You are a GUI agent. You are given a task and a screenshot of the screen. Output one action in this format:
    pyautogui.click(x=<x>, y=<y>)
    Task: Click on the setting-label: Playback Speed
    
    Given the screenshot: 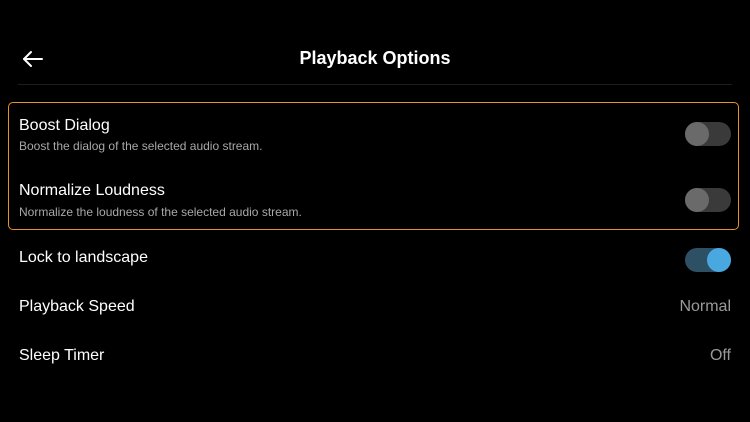 What is the action you would take?
    pyautogui.click(x=77, y=306)
    